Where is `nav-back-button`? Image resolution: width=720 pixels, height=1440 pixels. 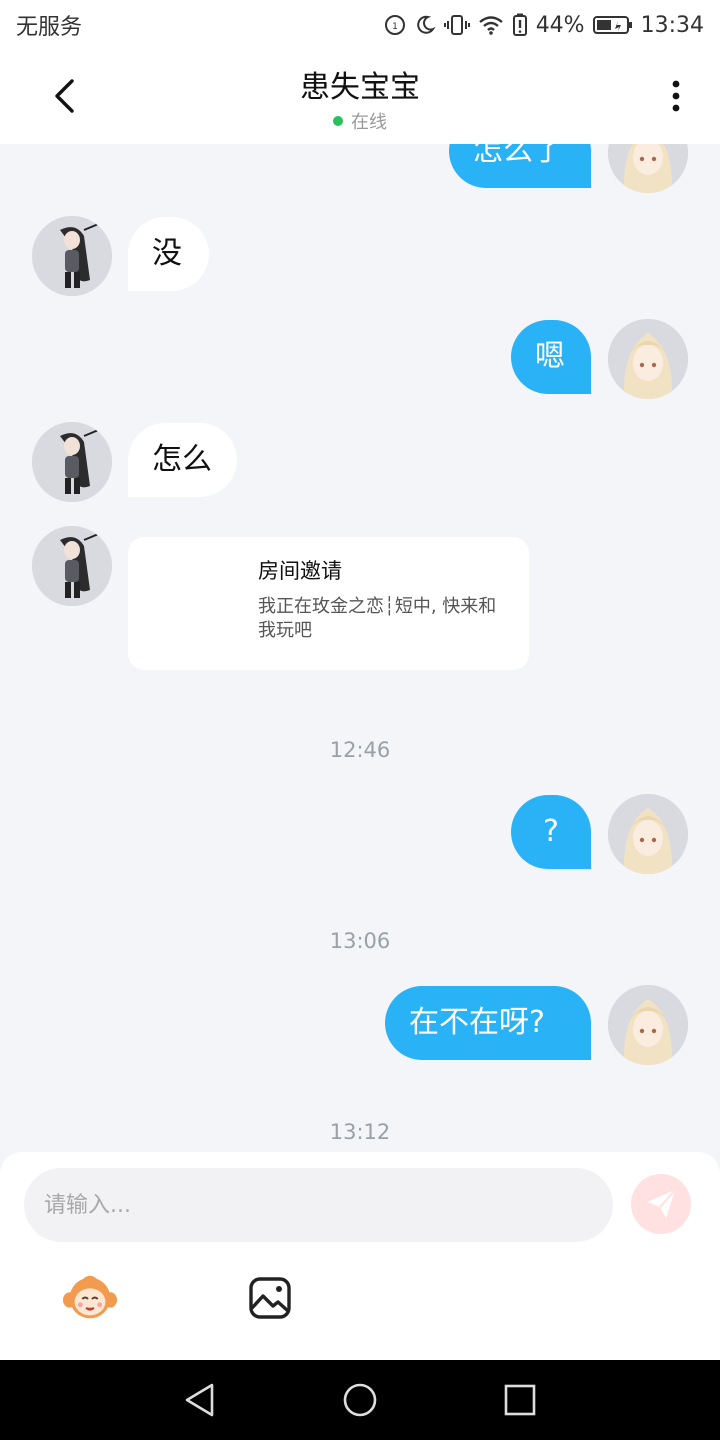
nav-back-button is located at coordinates (200, 1400).